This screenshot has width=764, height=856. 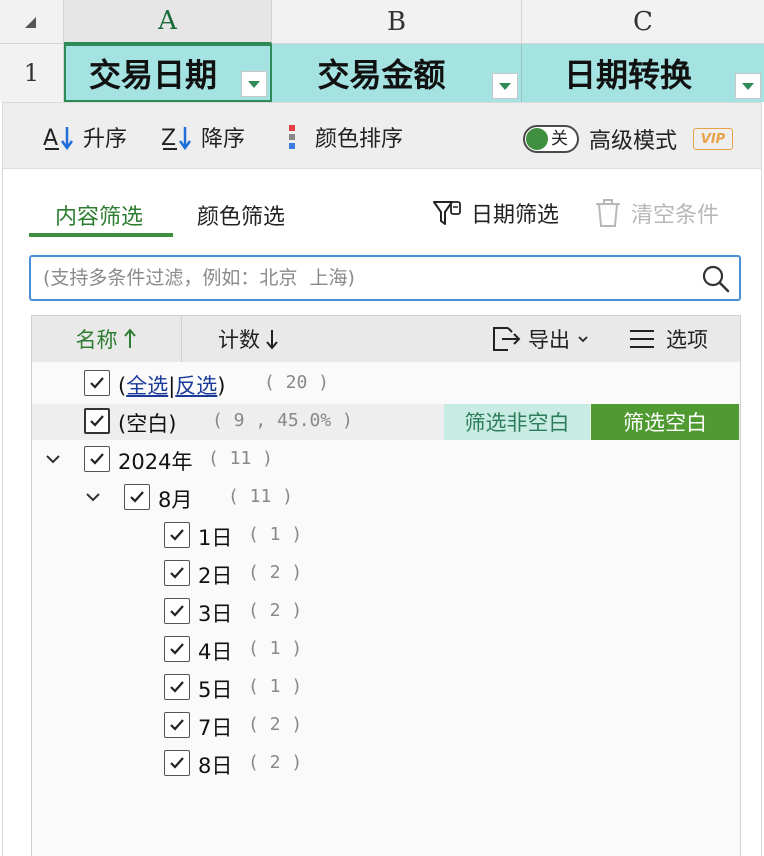 I want to click on day-label: 4日, so click(x=215, y=652).